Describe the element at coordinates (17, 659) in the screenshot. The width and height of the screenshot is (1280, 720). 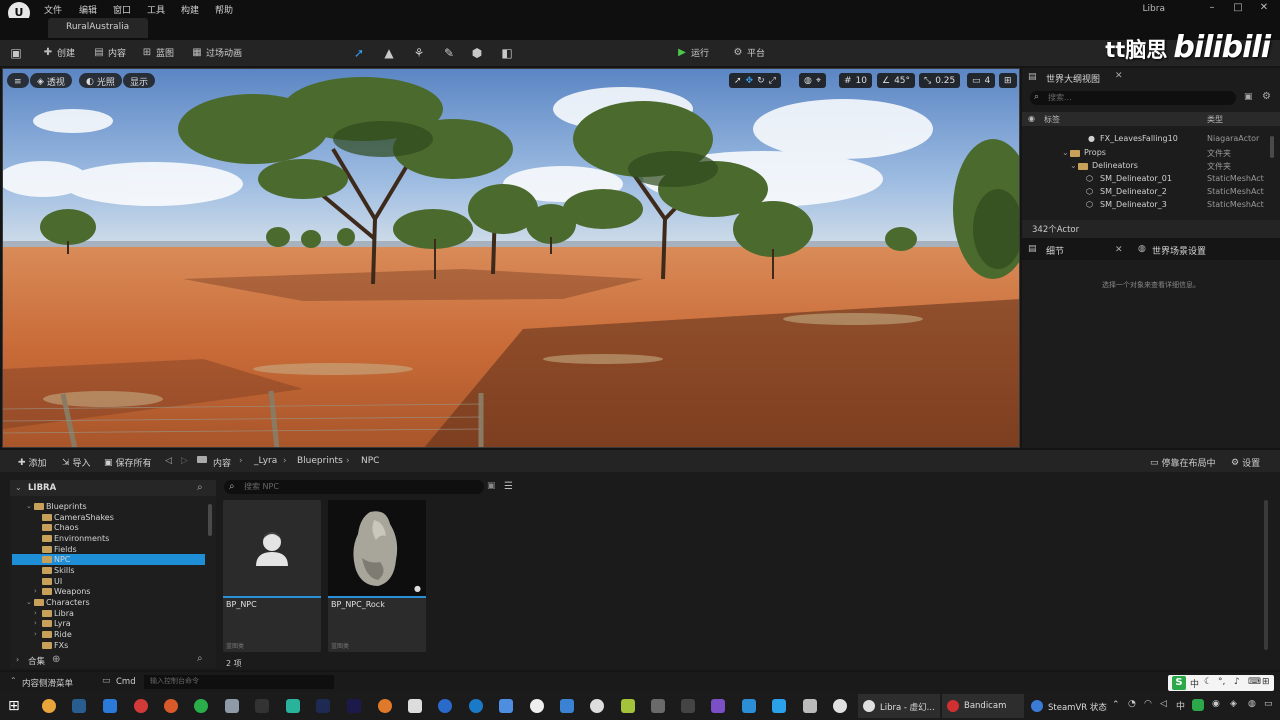
I see `chevron-right-icon: ›` at that location.